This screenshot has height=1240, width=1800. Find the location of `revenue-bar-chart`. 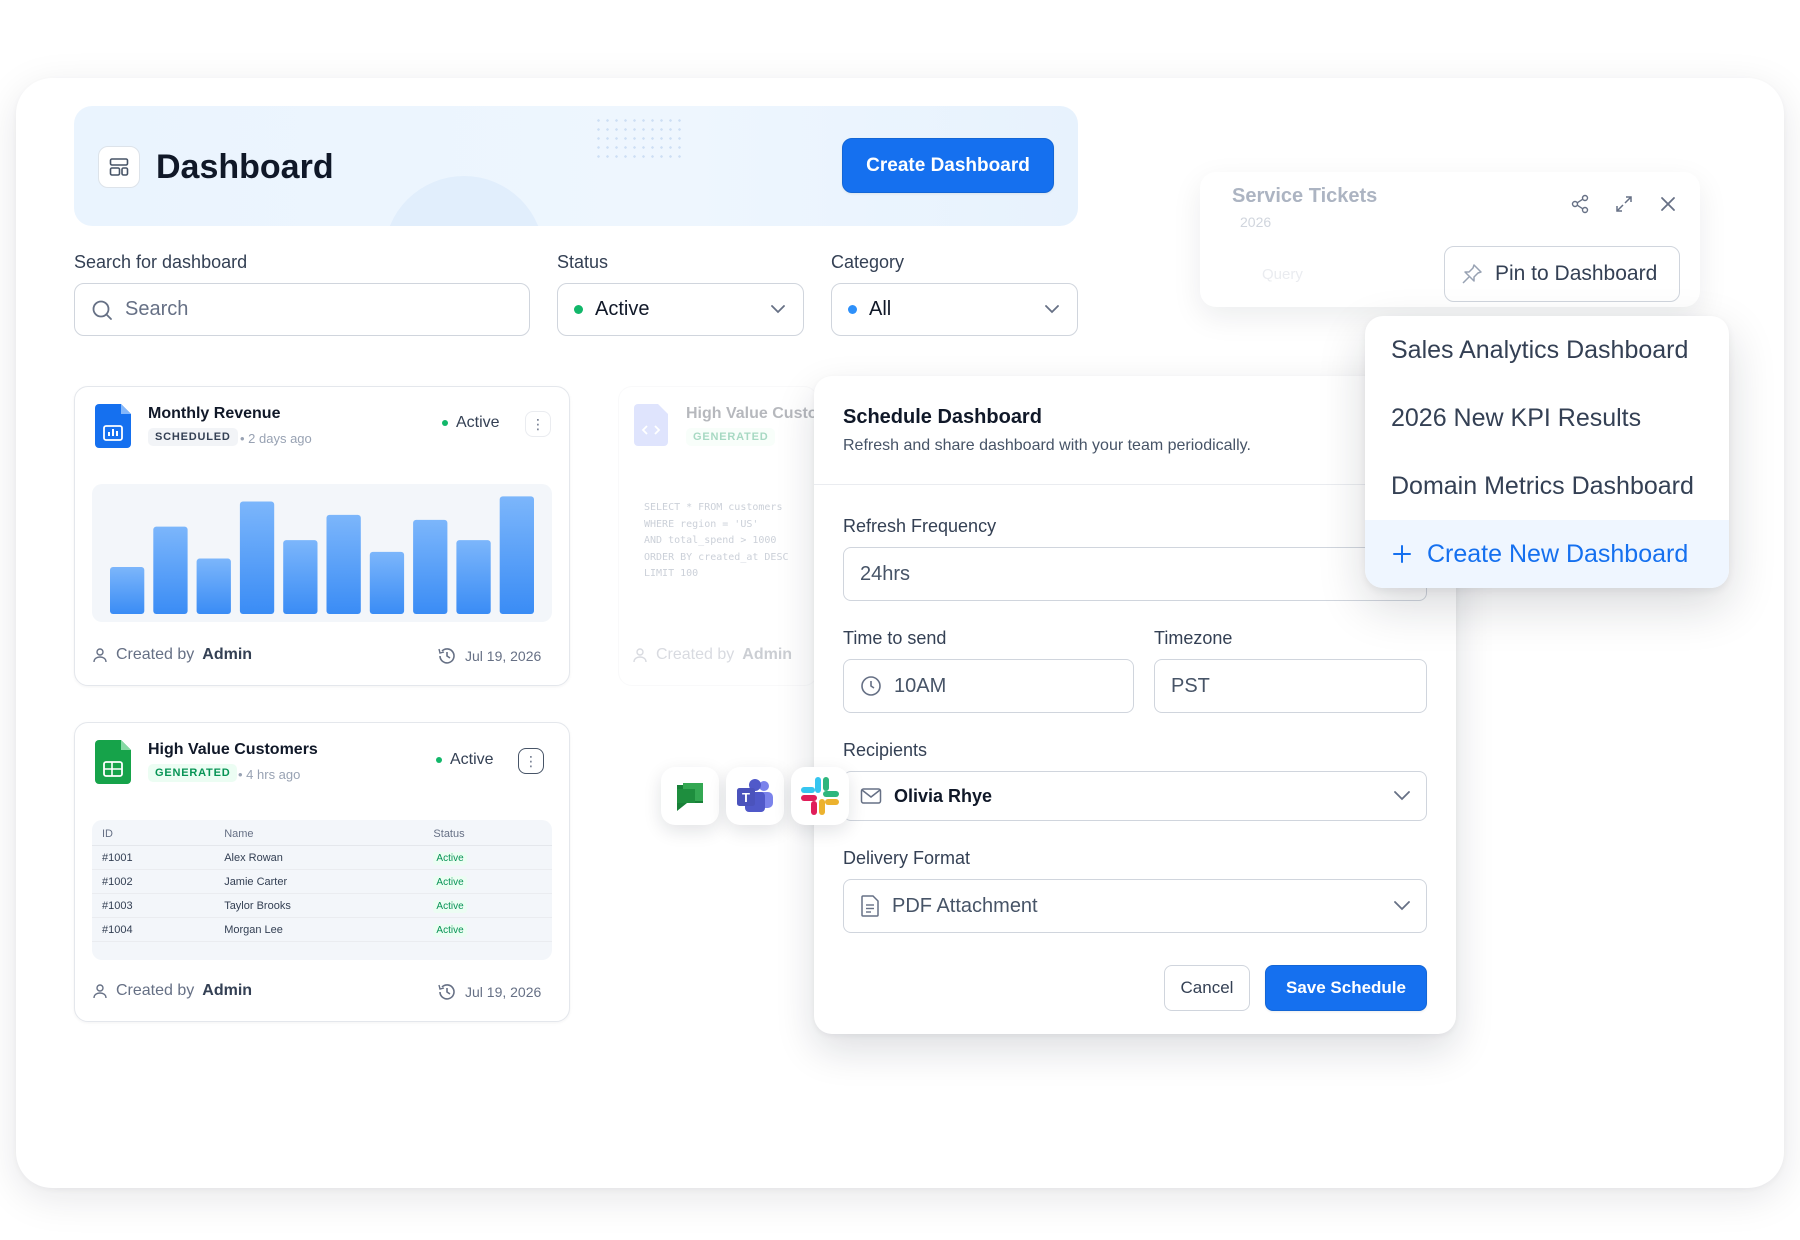

revenue-bar-chart is located at coordinates (322, 555).